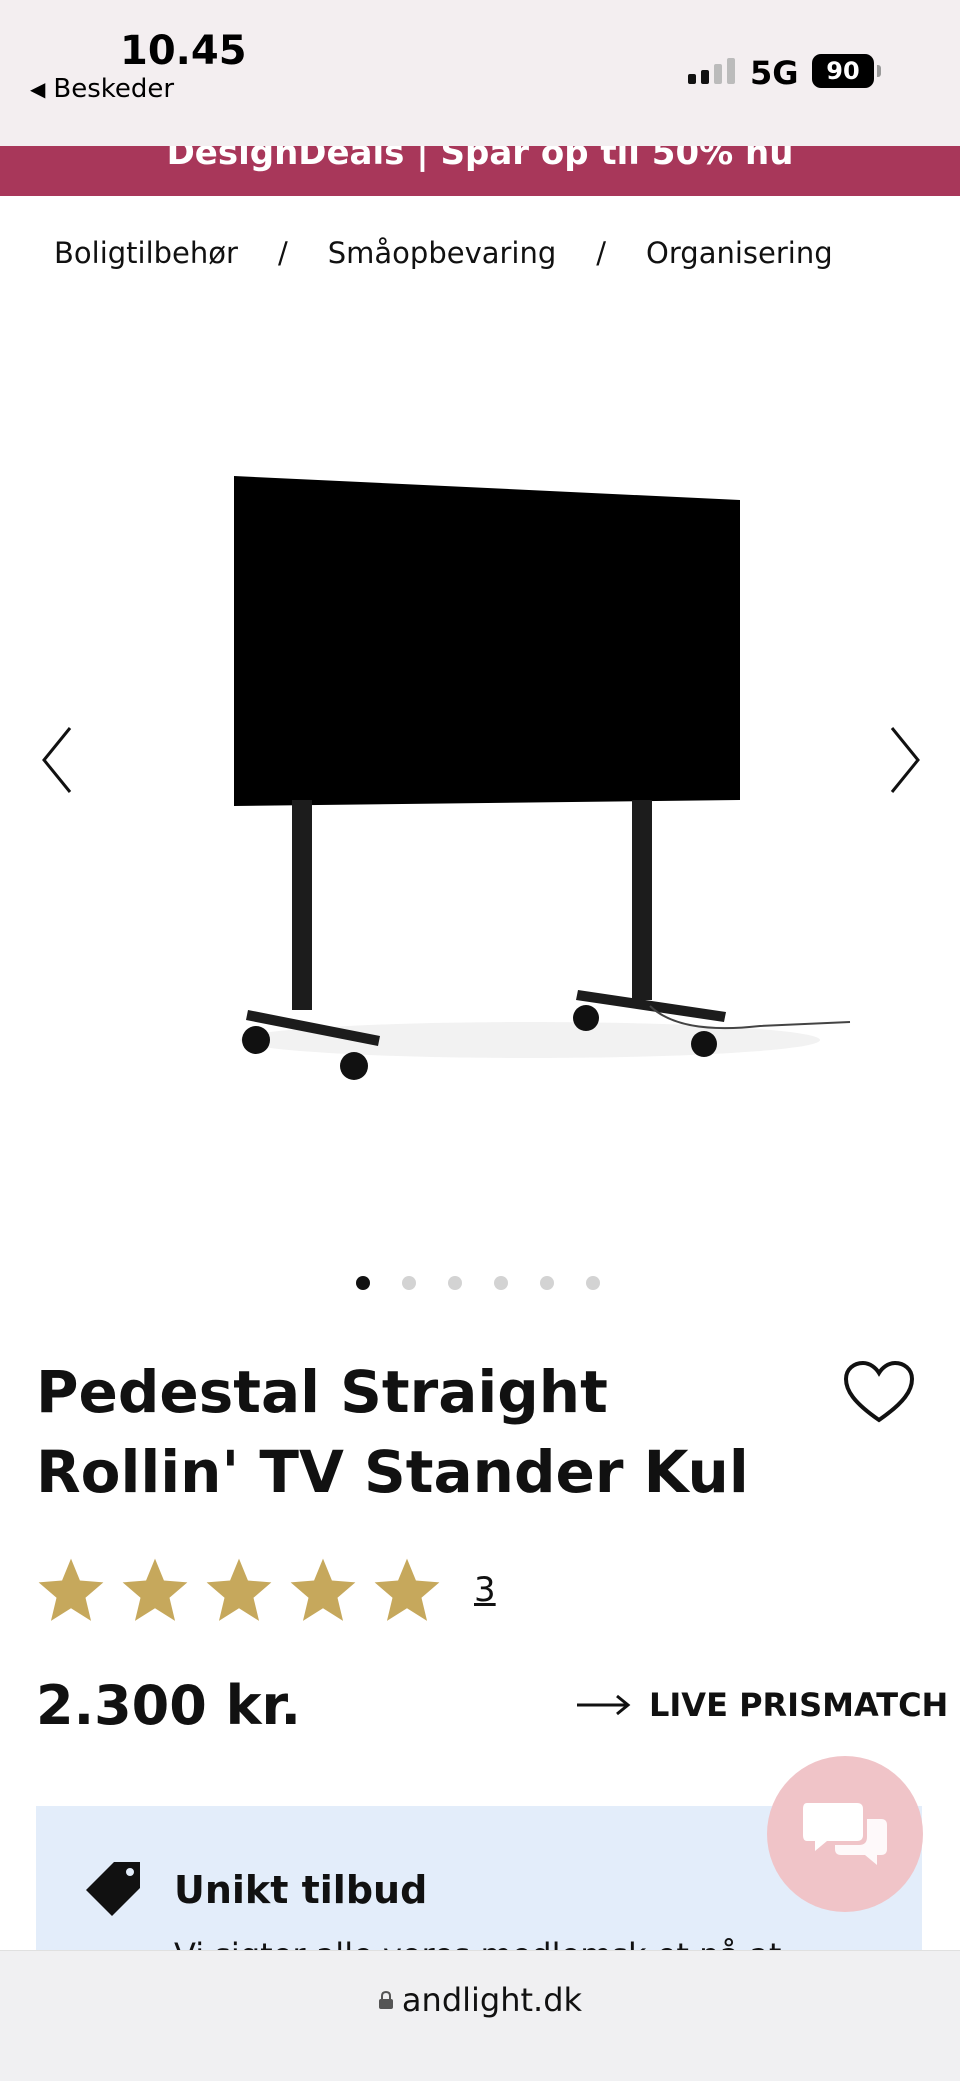 The height and width of the screenshot is (2081, 960). What do you see at coordinates (739, 253) in the screenshot?
I see `breadcrumb-item-organisering: Organisering` at bounding box center [739, 253].